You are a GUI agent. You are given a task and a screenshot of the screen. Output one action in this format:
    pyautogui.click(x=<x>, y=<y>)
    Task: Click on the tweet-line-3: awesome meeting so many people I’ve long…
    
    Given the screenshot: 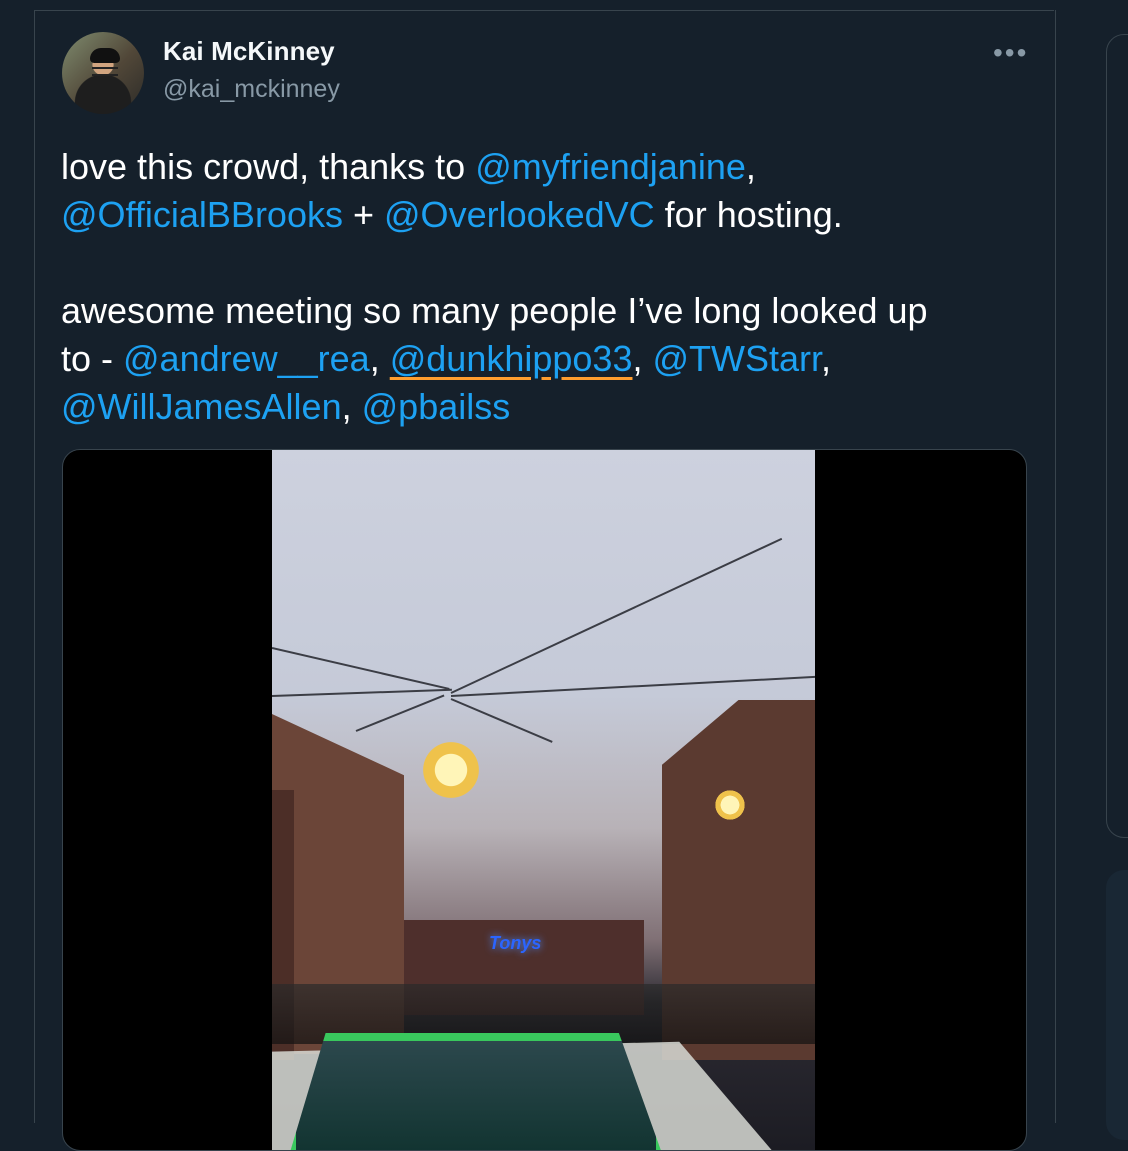 What is the action you would take?
    pyautogui.click(x=494, y=310)
    